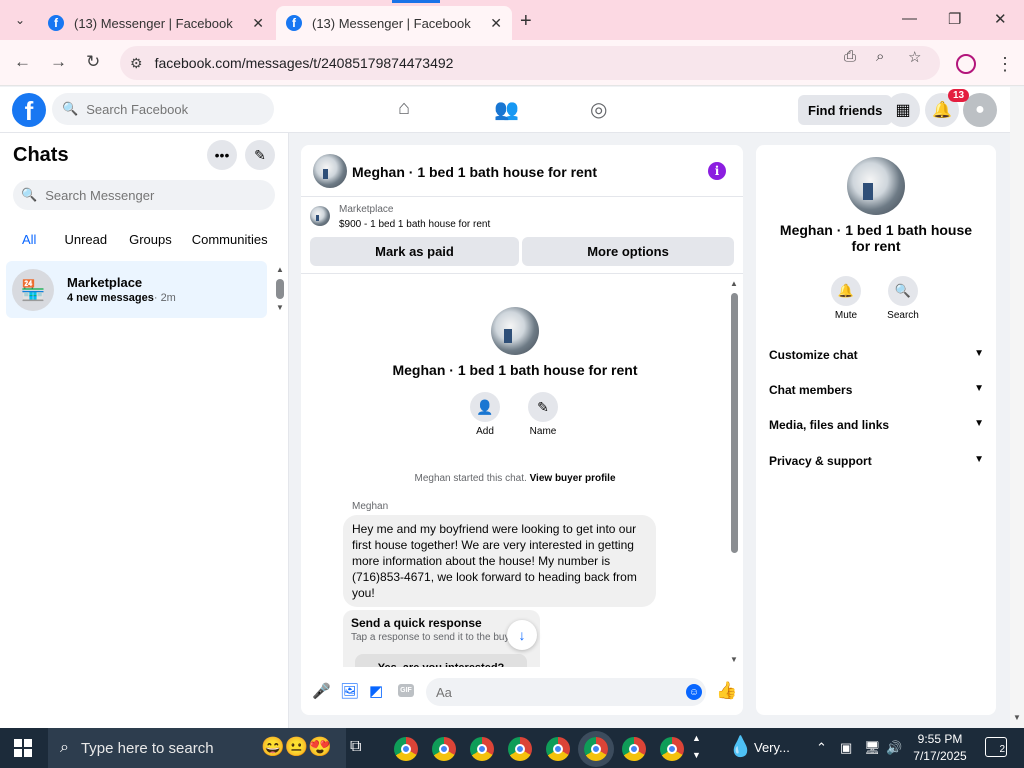 The height and width of the screenshot is (768, 1024). What do you see at coordinates (940, 748) in the screenshot?
I see `taskbar-clock: 9:55 PM 7/17/2025` at bounding box center [940, 748].